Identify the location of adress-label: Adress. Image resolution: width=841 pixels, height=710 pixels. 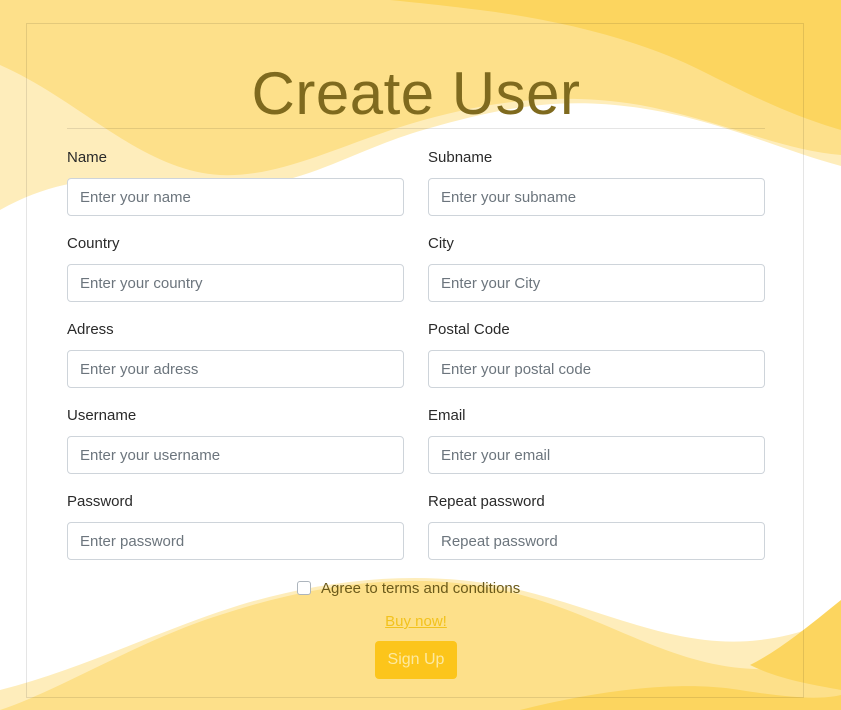
(90, 329).